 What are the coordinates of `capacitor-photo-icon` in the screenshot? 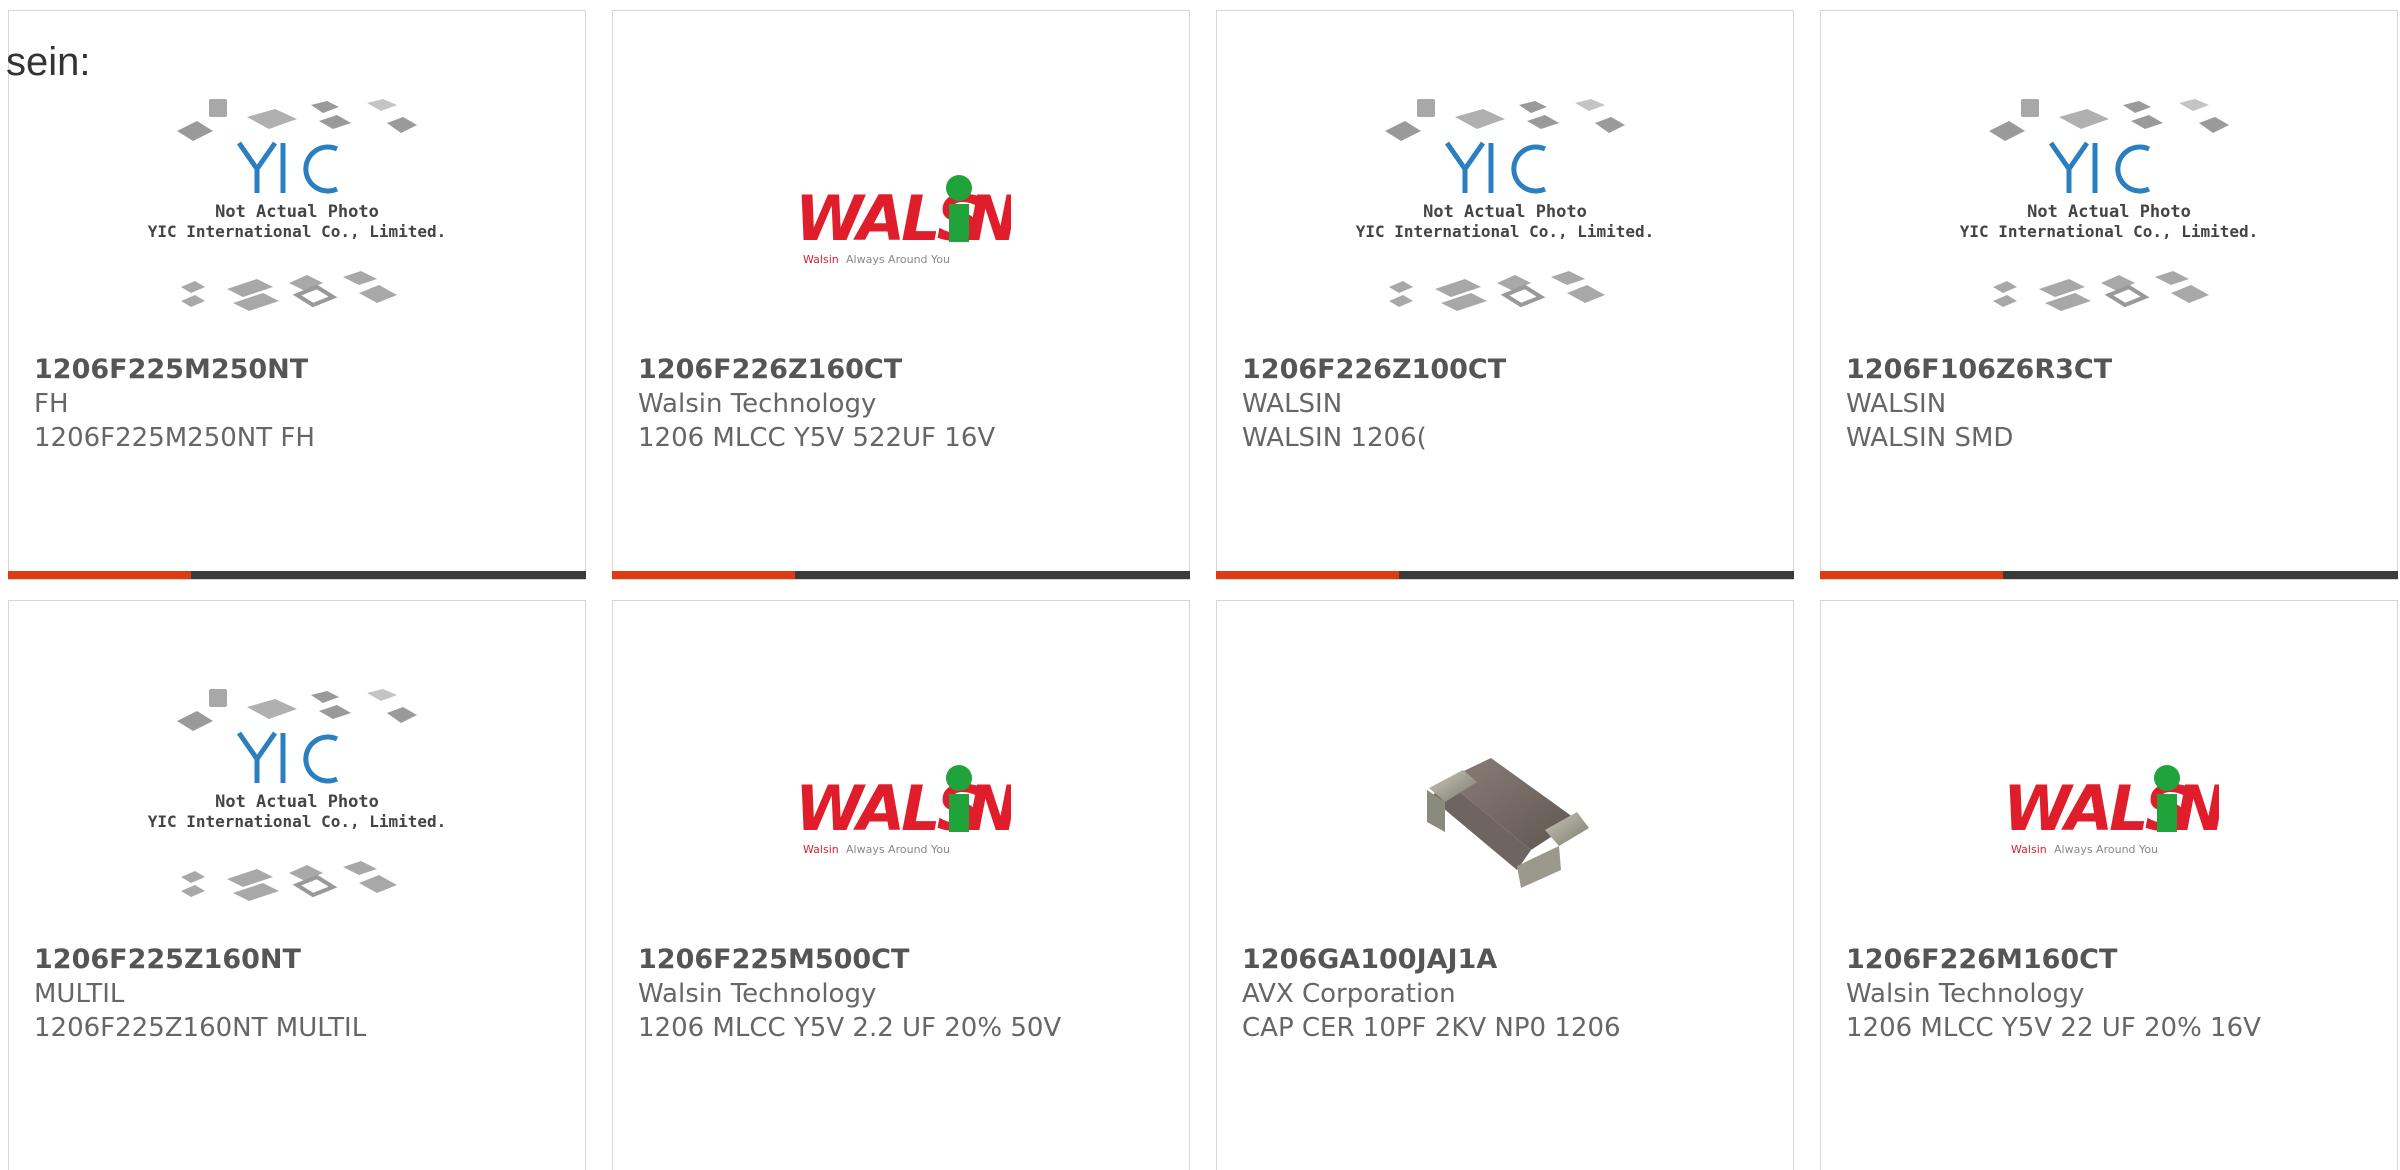 It's located at (1508, 823).